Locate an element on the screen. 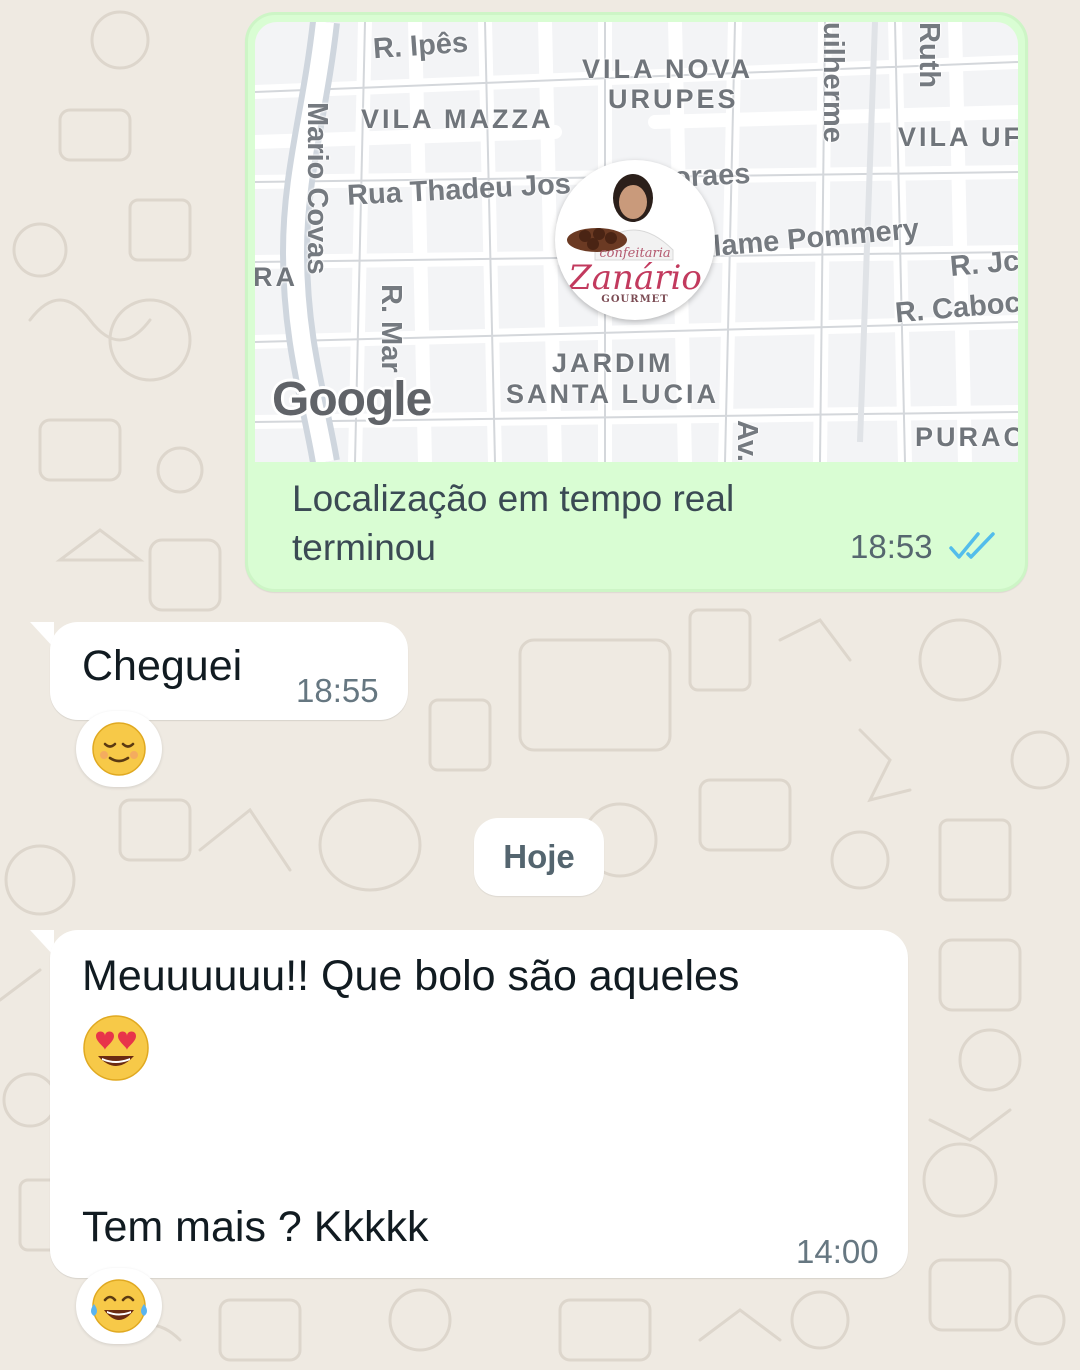 This screenshot has height=1370, width=1080. map-street-label: Av. is located at coordinates (747, 441).